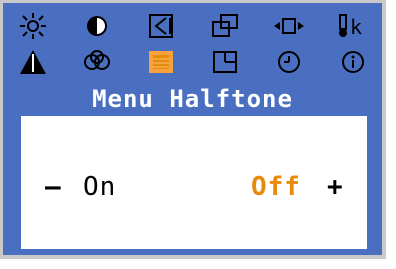 This screenshot has width=396, height=269. I want to click on decrease-button: –, so click(53, 187).